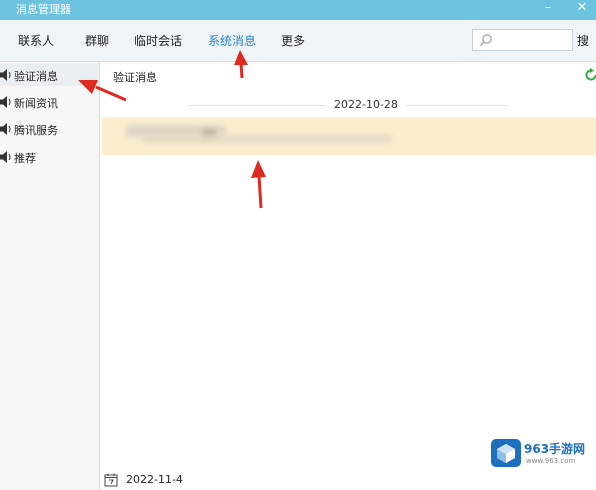  I want to click on sidebar-item-label: 腾讯服务, so click(36, 130).